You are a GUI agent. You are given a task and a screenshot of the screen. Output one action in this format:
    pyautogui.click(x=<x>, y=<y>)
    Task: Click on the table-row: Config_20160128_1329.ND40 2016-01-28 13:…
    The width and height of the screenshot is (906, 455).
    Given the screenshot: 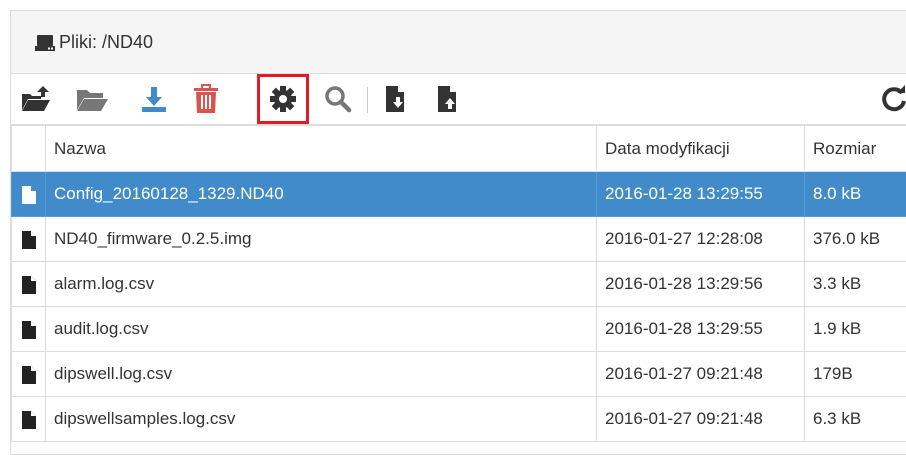 What is the action you would take?
    pyautogui.click(x=459, y=194)
    